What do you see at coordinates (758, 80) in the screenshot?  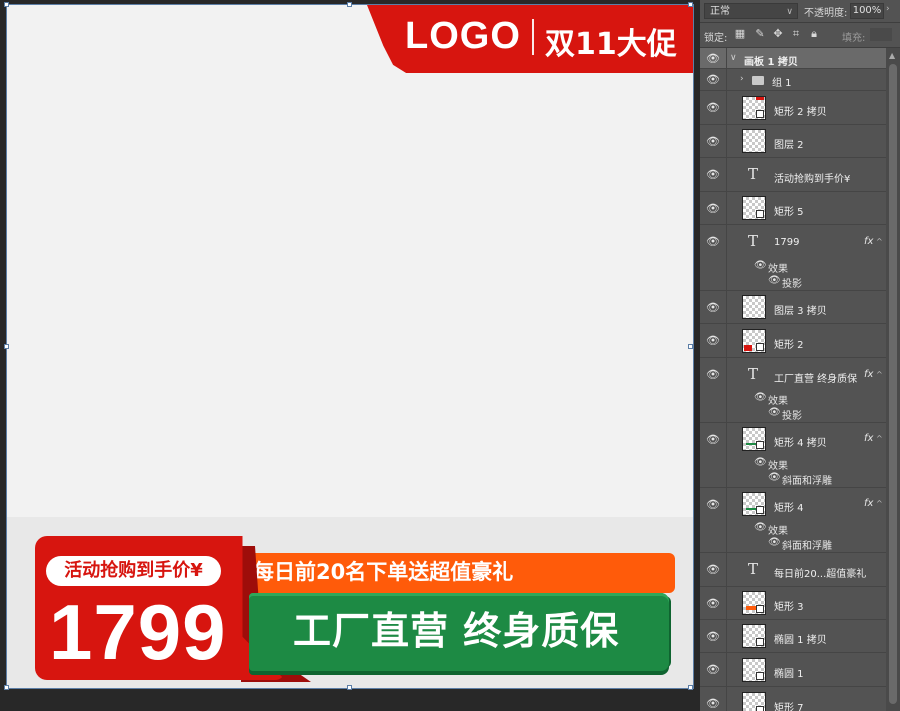 I see `folder-icon` at bounding box center [758, 80].